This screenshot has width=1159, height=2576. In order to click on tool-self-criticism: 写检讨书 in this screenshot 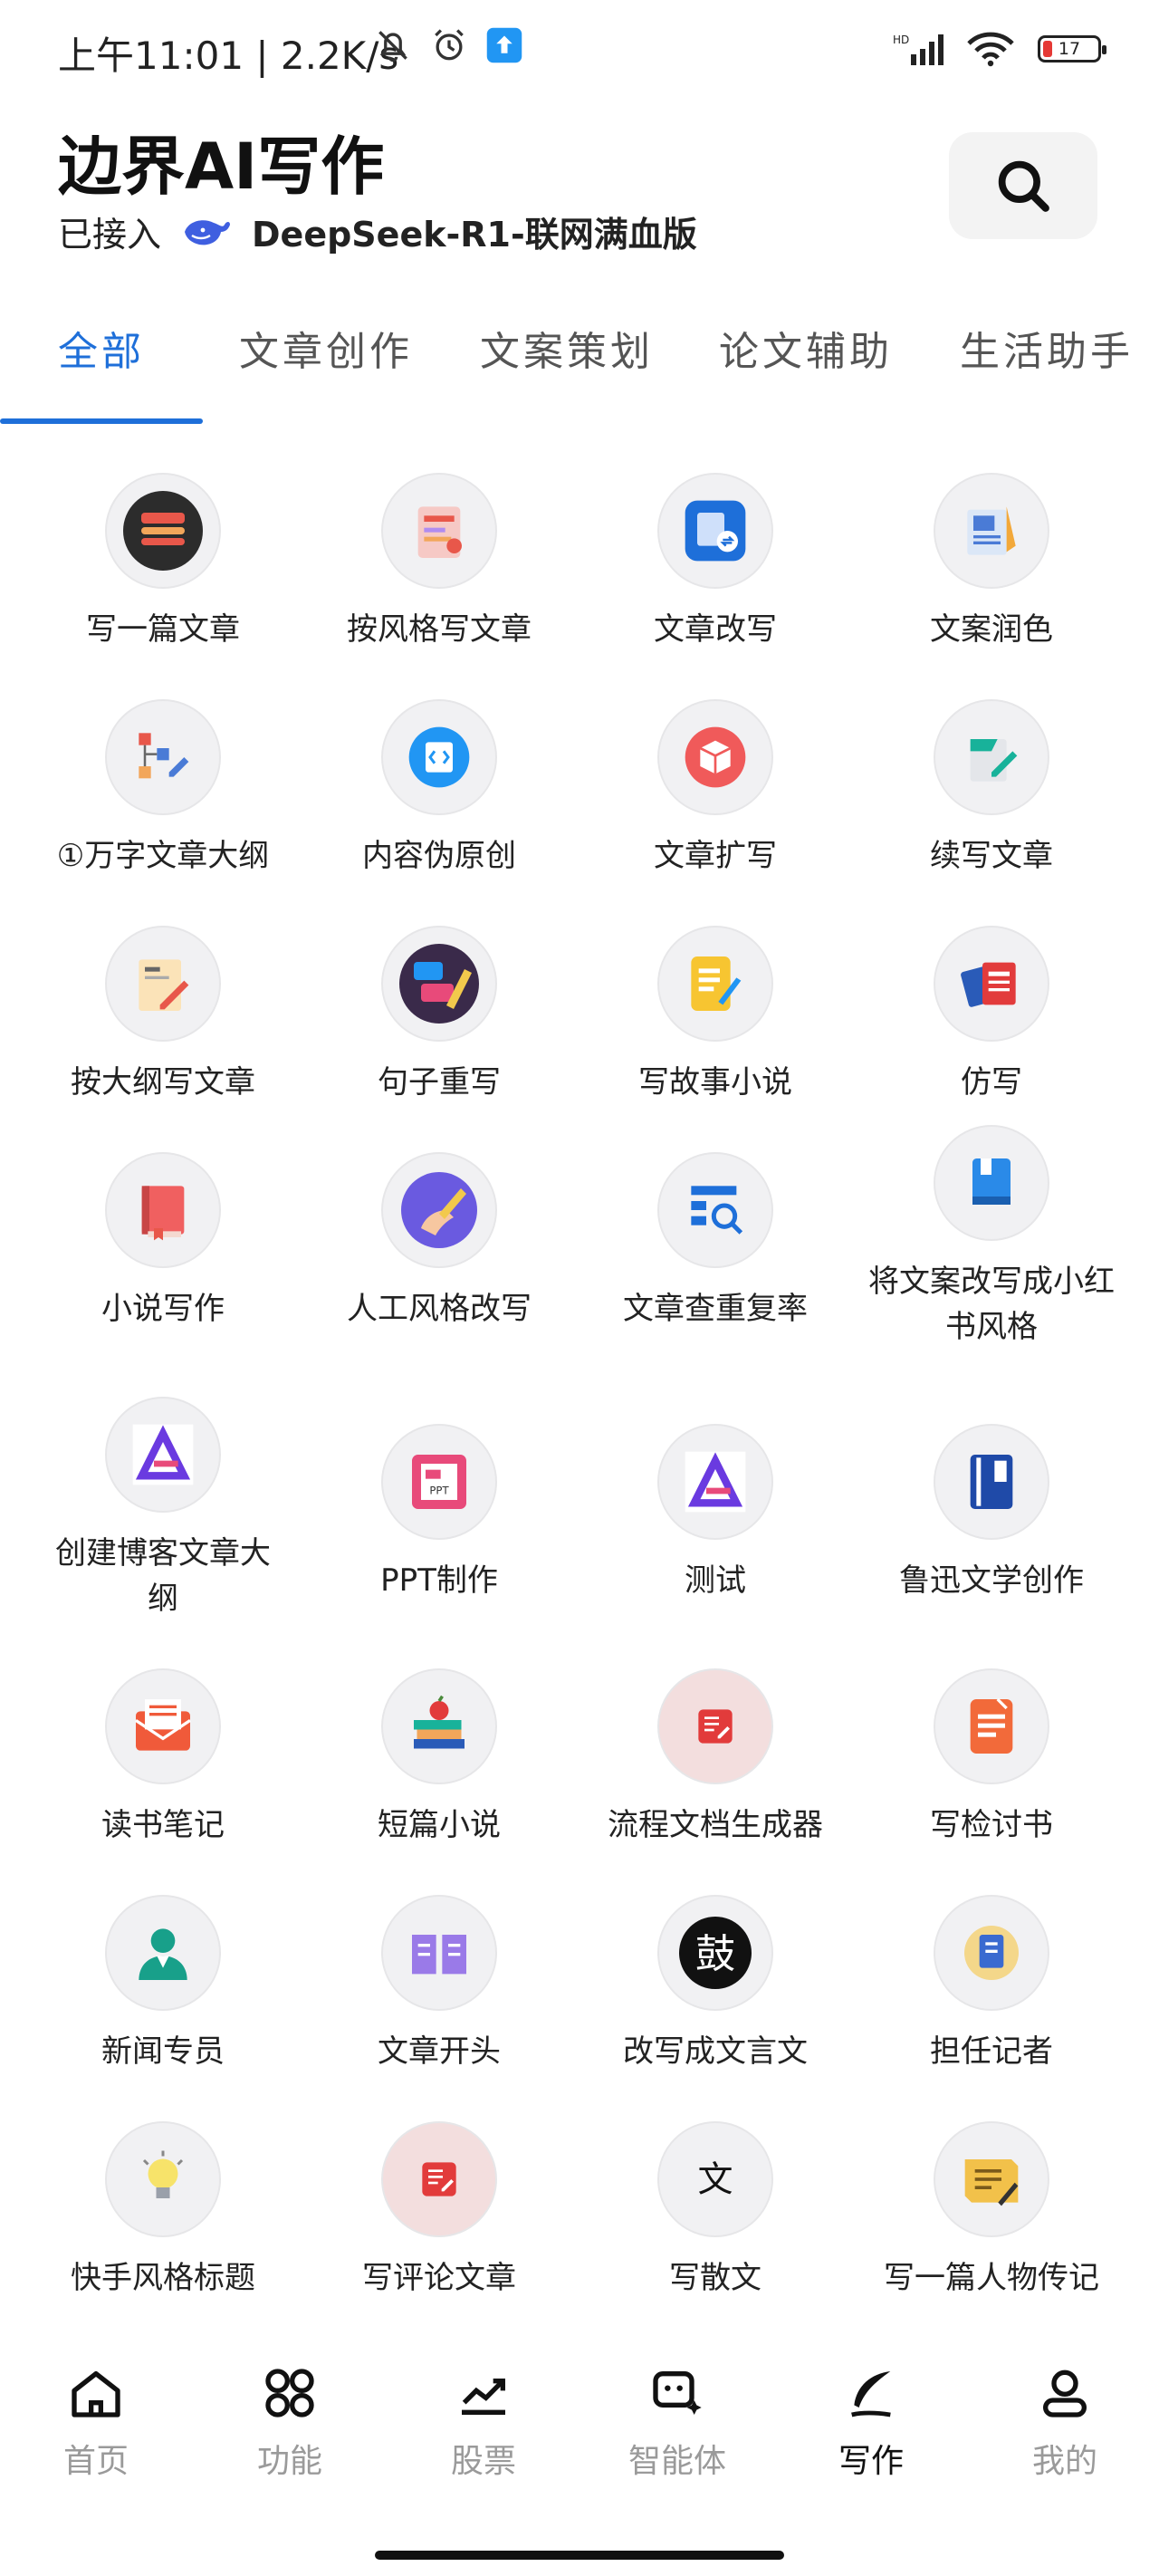, I will do `click(991, 1758)`.